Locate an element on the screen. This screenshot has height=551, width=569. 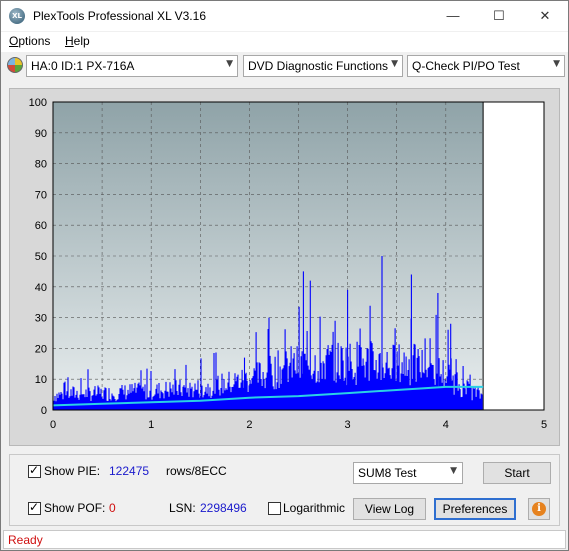
logarithmic-label: Logarithmic is located at coordinates (314, 508).